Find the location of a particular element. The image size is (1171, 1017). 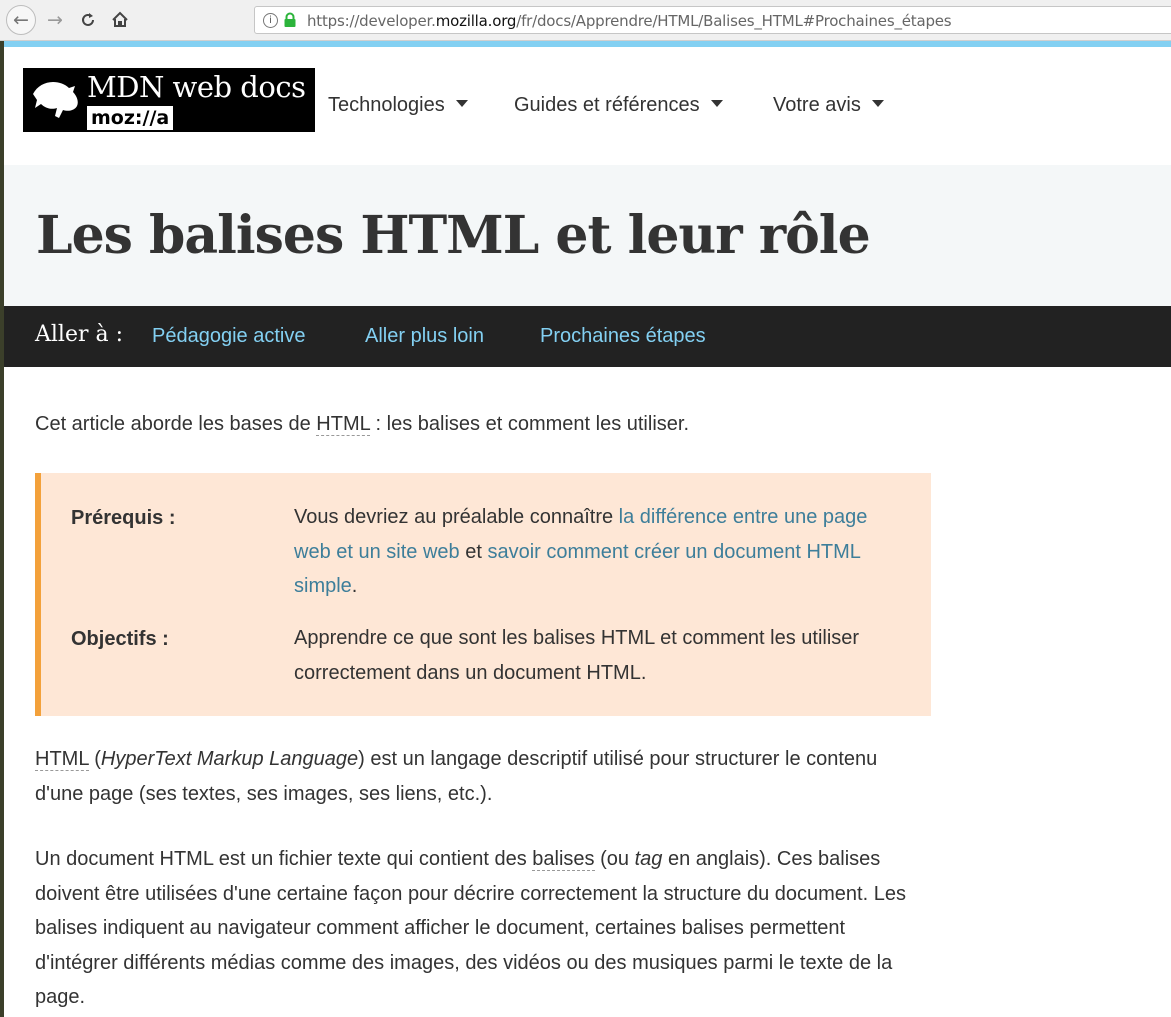

para-italic: HyperText Markup Language is located at coordinates (229, 759).